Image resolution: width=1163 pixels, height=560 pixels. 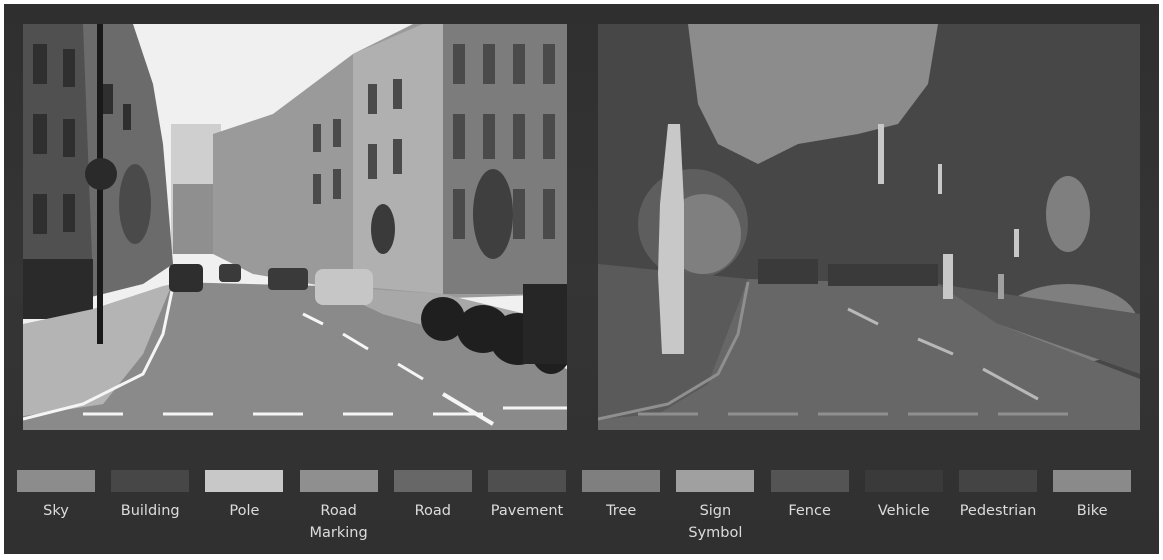 I want to click on legend-item: Road, so click(x=432, y=496).